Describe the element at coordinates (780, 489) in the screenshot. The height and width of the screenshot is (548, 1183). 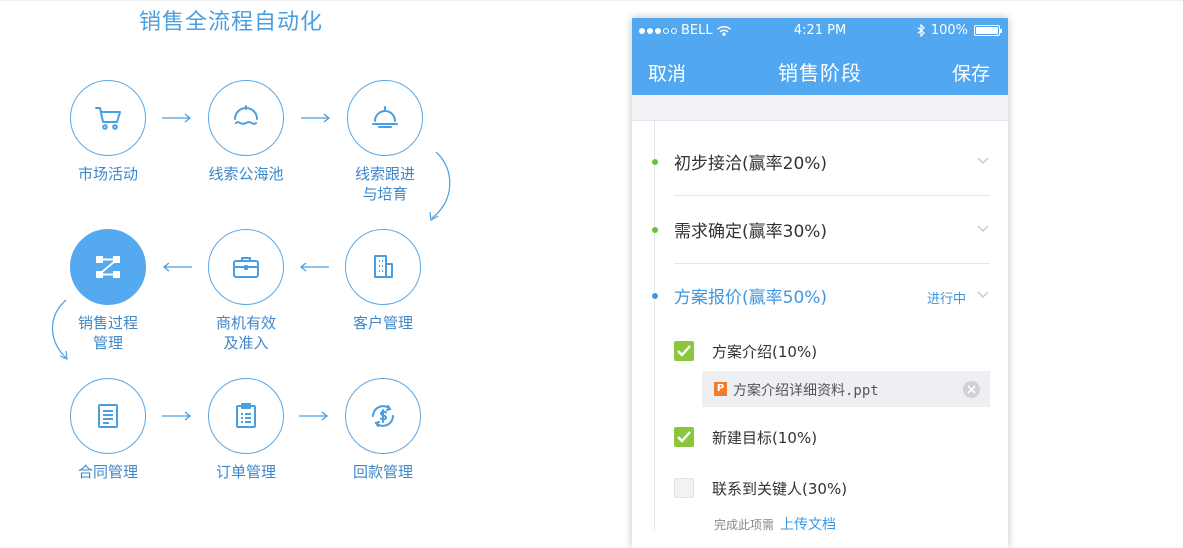
I see `task-label: 联系到关键人(30%)` at that location.